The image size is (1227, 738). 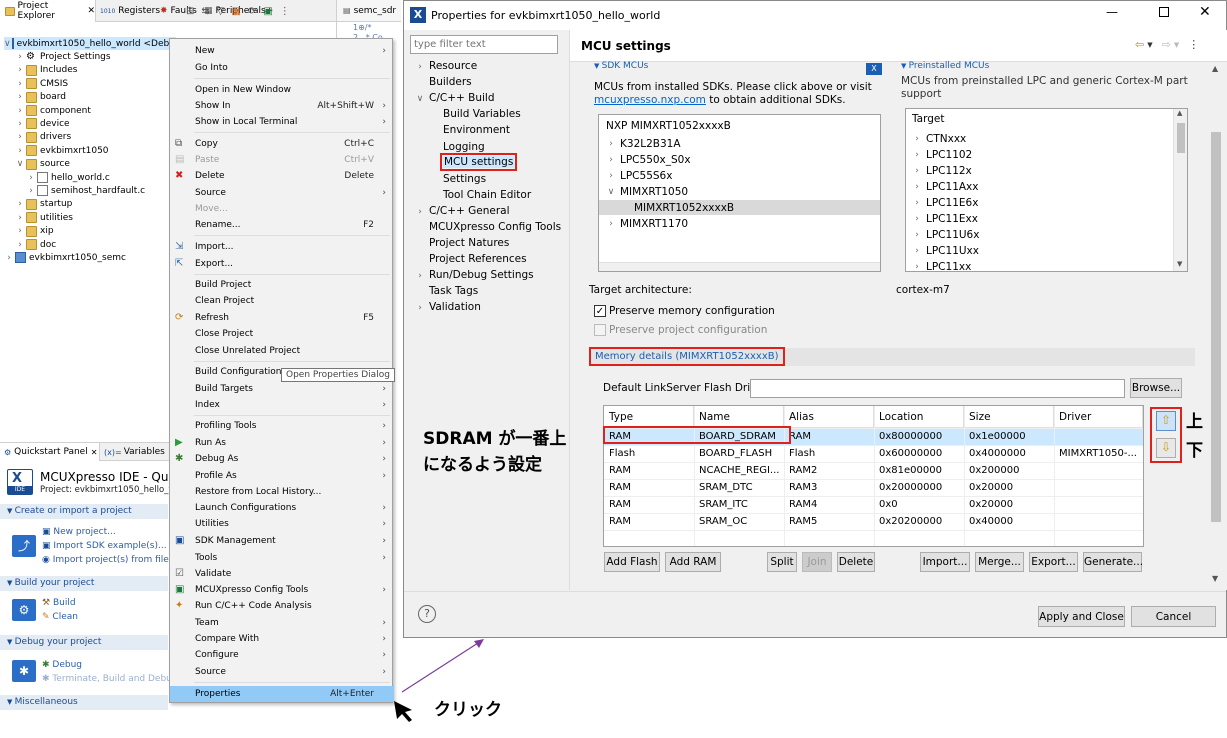 What do you see at coordinates (282, 574) in the screenshot?
I see `menu-item-validate: ☑ Validate` at bounding box center [282, 574].